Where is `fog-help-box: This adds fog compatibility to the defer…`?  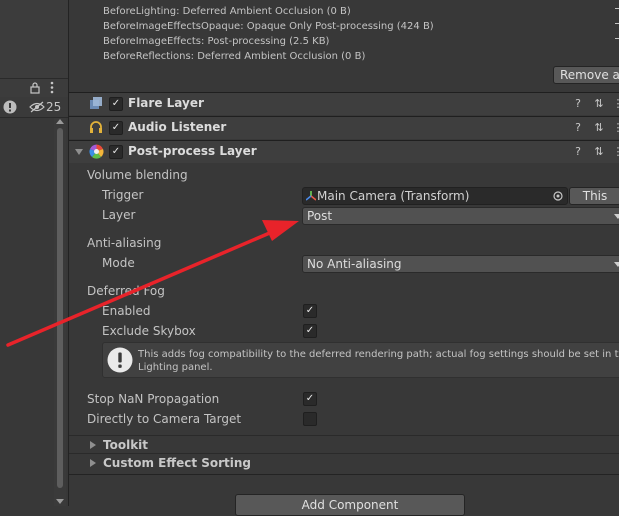 fog-help-box: This adds fog compatibility to the defer… is located at coordinates (360, 360).